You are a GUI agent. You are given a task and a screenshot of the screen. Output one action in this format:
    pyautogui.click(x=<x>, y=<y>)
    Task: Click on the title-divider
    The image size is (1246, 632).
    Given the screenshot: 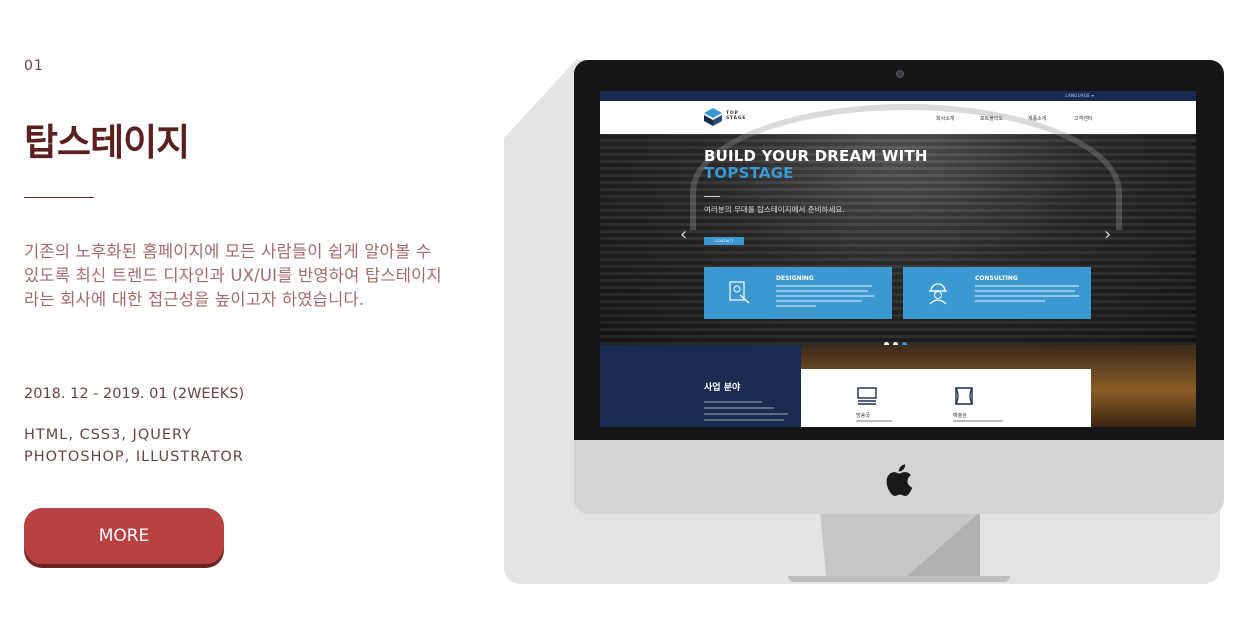 What is the action you would take?
    pyautogui.click(x=59, y=197)
    